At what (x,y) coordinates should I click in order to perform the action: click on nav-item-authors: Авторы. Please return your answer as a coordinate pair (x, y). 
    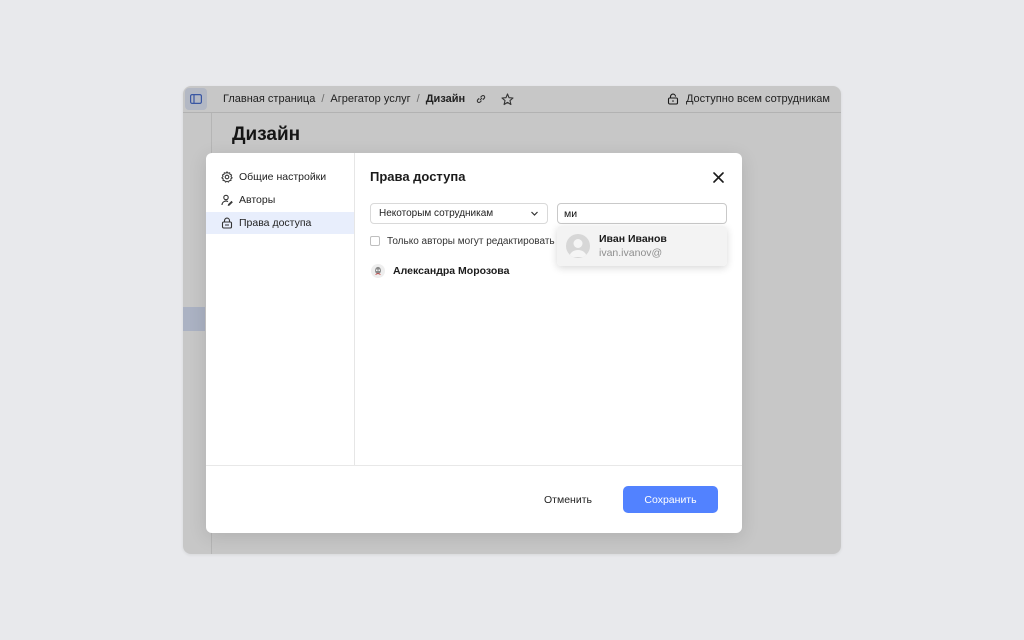
    Looking at the image, I should click on (280, 200).